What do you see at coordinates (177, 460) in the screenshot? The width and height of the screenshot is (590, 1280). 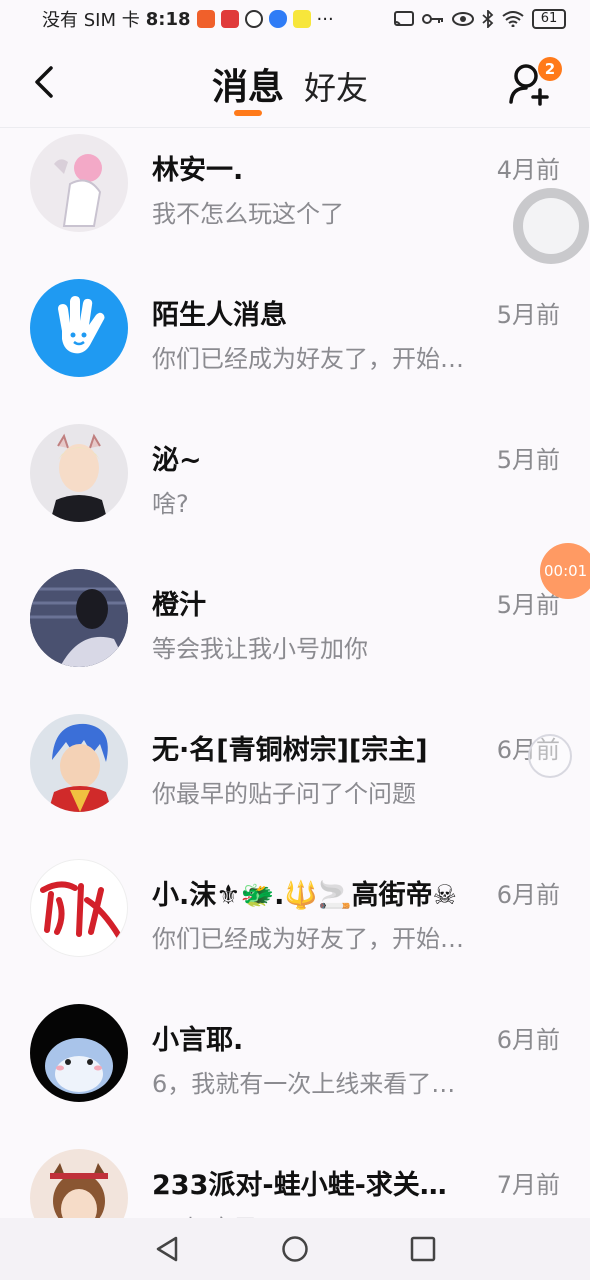 I see `conversation-name: 泌~` at bounding box center [177, 460].